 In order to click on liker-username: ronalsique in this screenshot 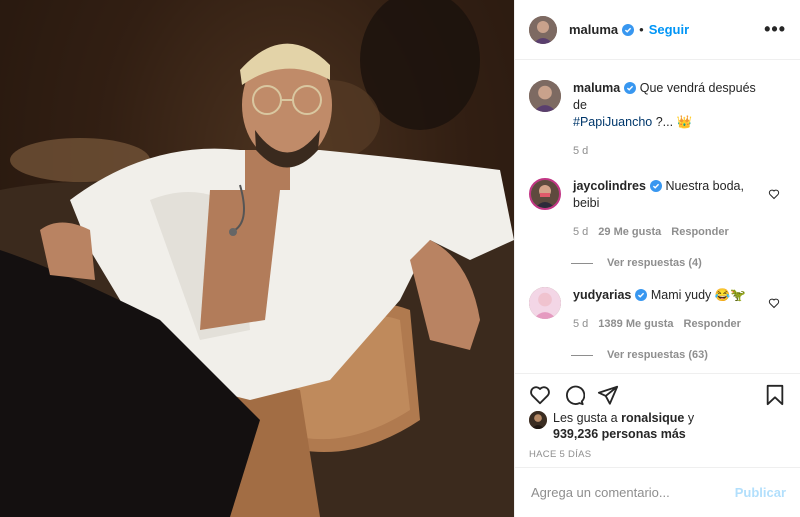, I will do `click(652, 418)`.